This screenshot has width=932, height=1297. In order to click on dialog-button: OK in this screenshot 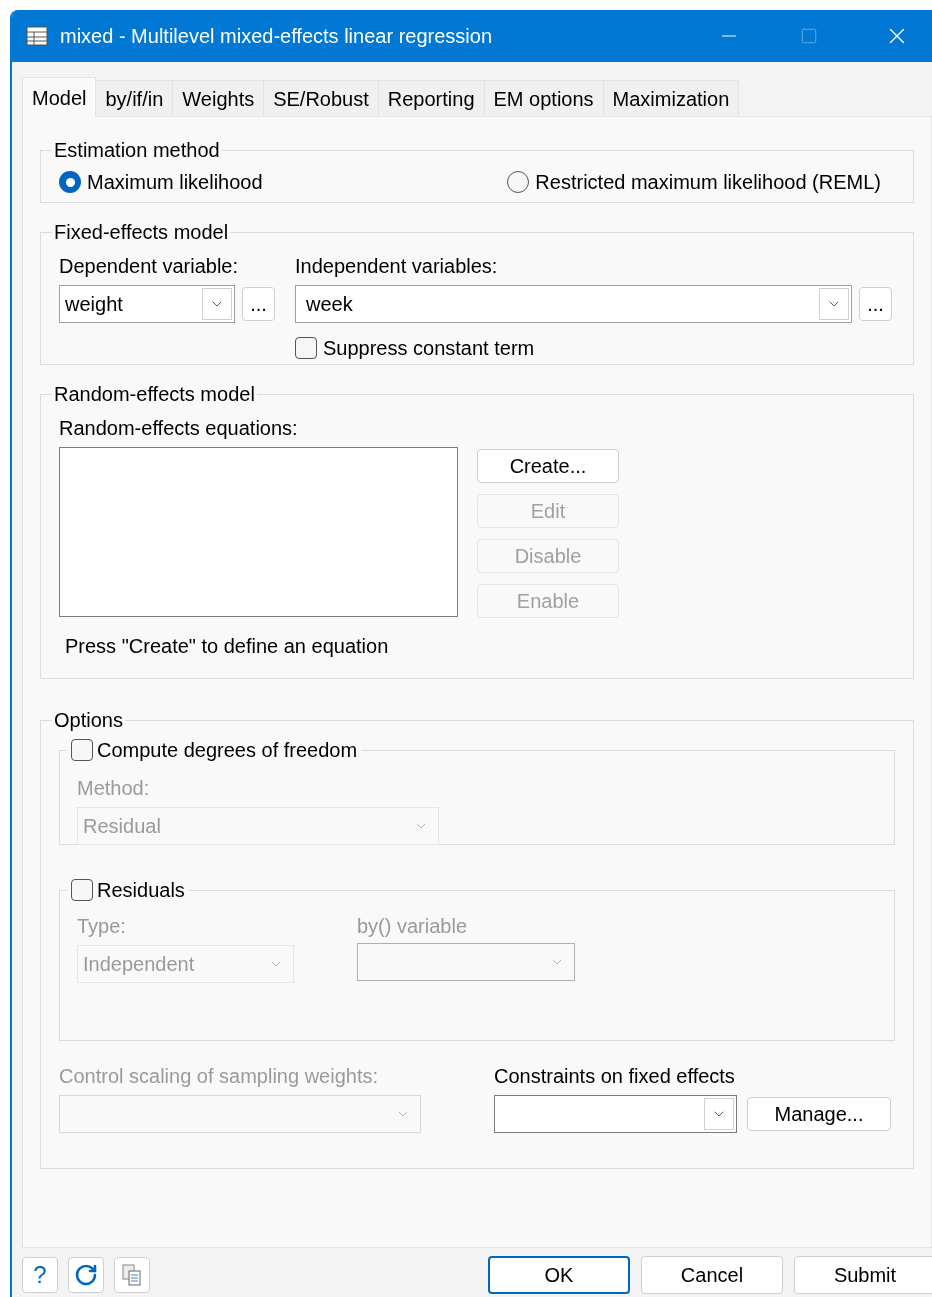, I will do `click(559, 1275)`.